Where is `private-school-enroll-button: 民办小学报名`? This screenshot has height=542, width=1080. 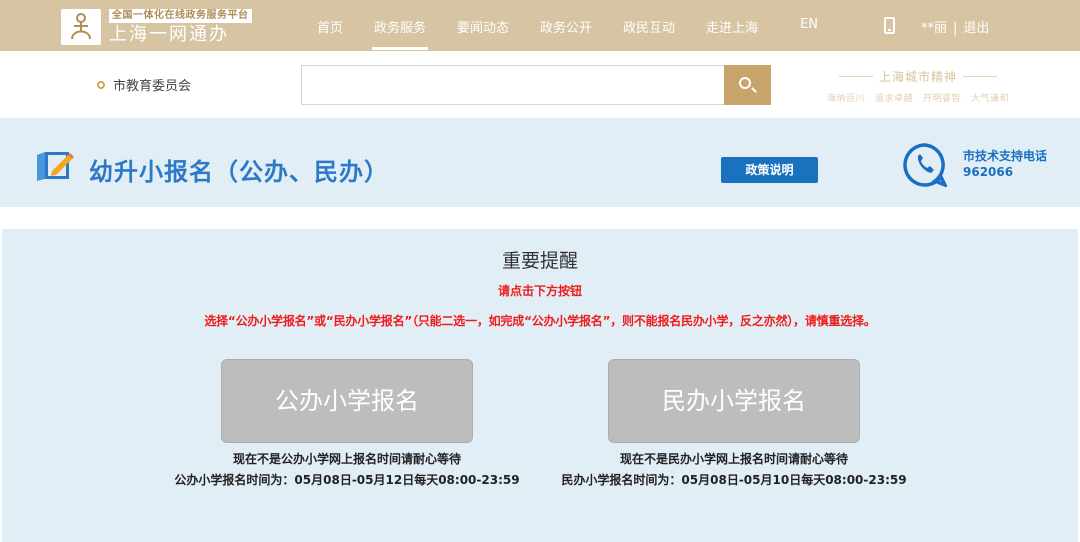
private-school-enroll-button: 民办小学报名 is located at coordinates (734, 401).